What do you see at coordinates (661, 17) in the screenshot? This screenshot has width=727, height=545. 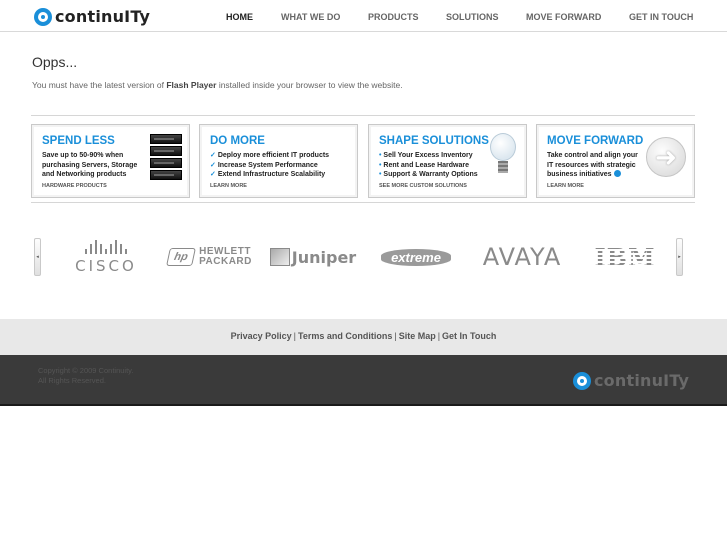 I see `nav-get-in-touch: GET IN TOUCH` at bounding box center [661, 17].